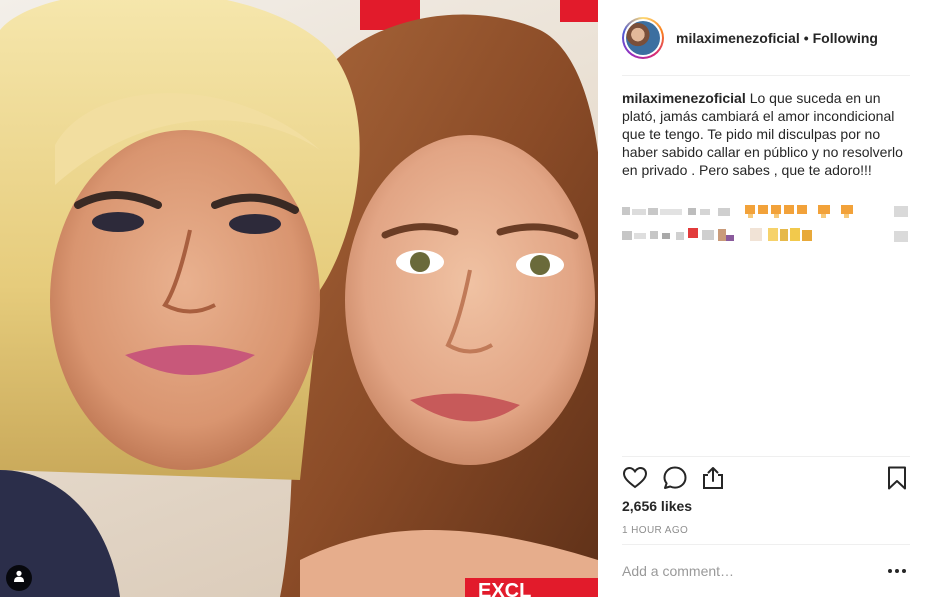  I want to click on likes-count: 2,656 likes, so click(657, 506).